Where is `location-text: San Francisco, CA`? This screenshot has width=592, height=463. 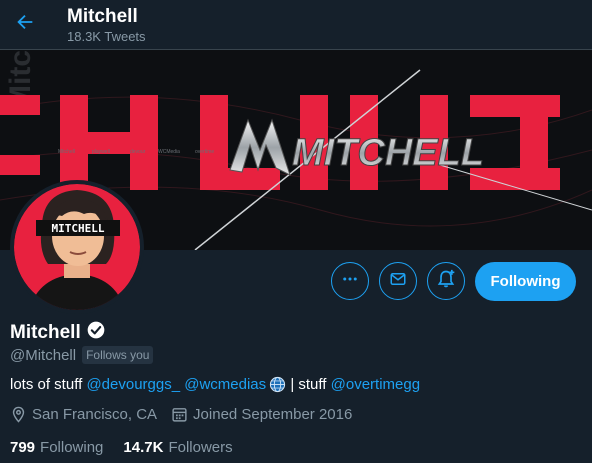 location-text: San Francisco, CA is located at coordinates (95, 414).